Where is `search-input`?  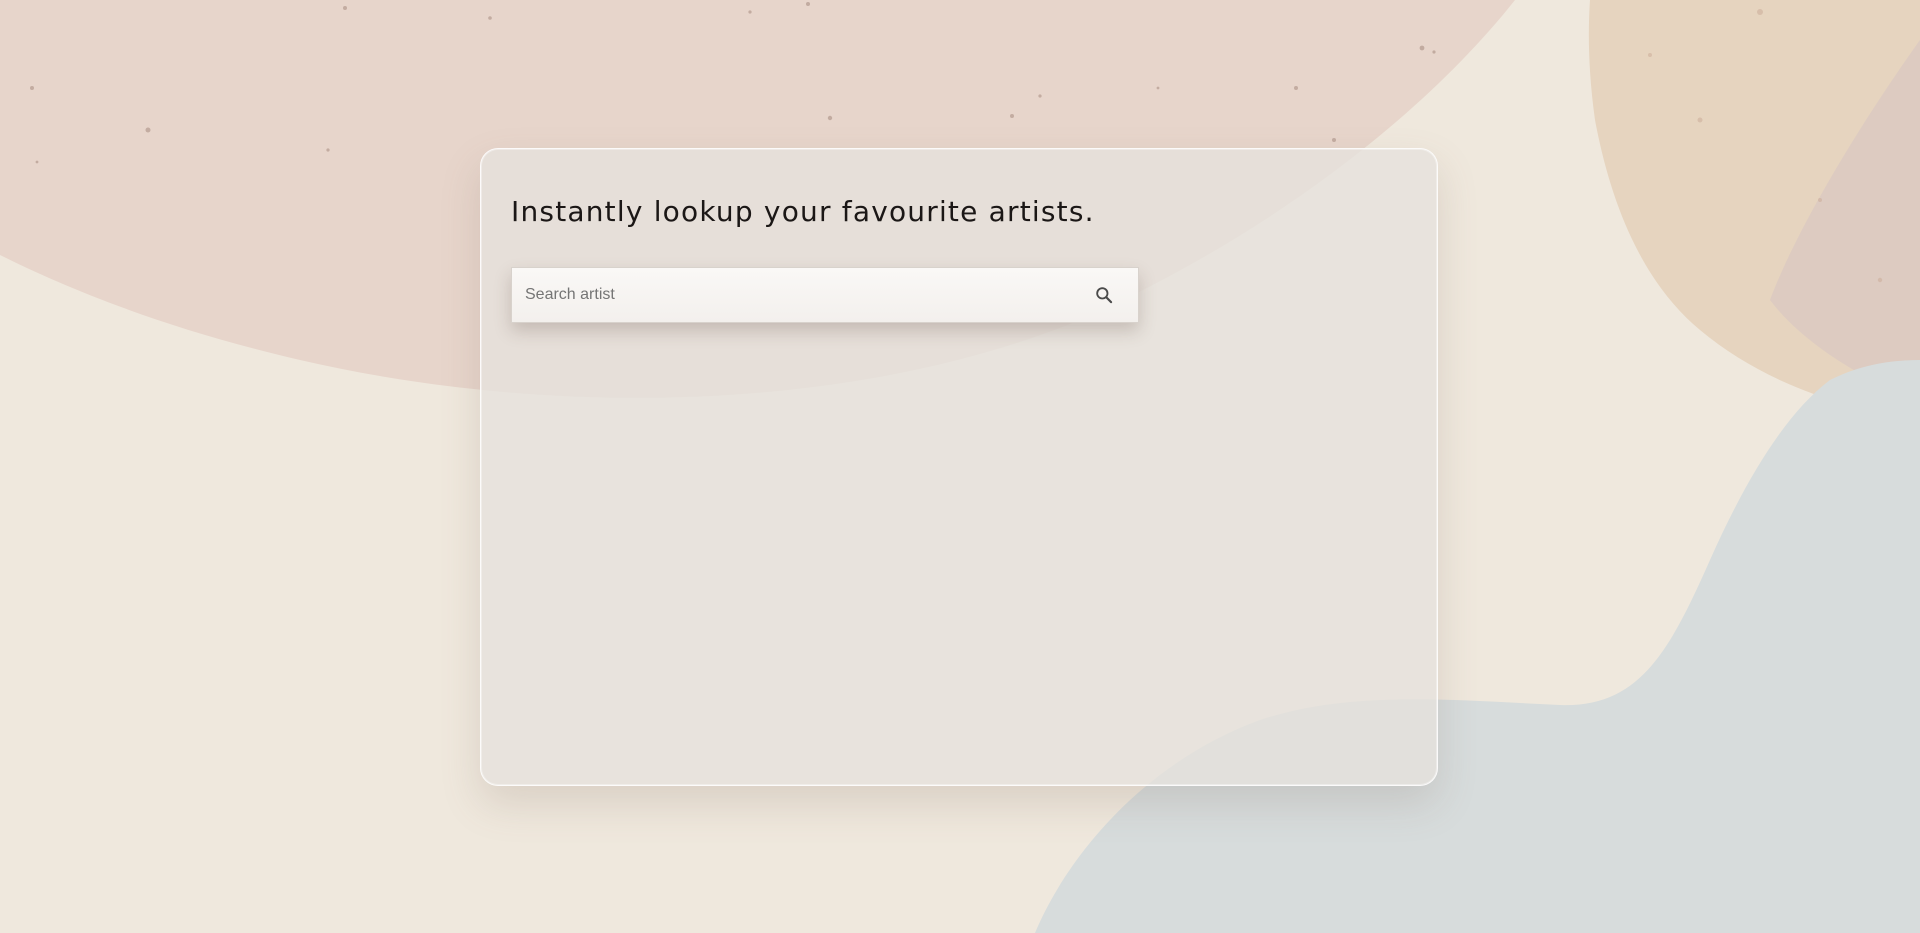 search-input is located at coordinates (794, 295).